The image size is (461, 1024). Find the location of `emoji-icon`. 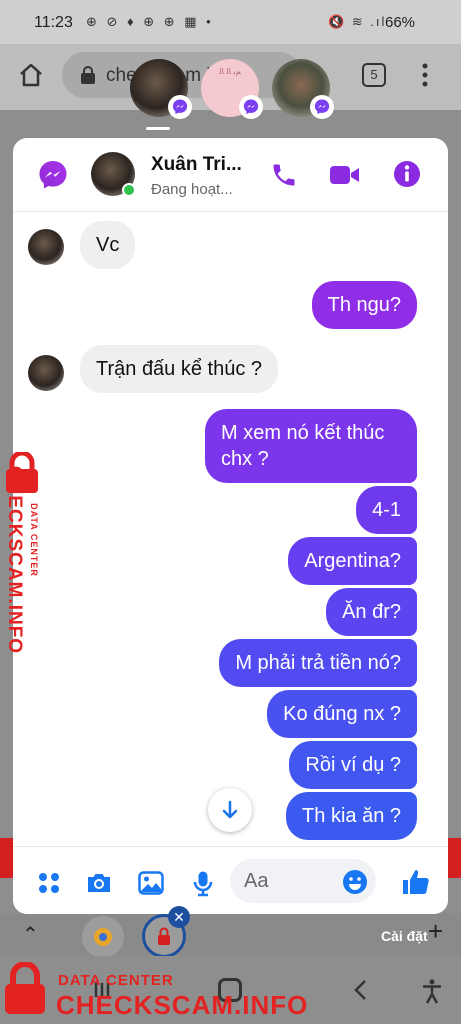

emoji-icon is located at coordinates (355, 882).